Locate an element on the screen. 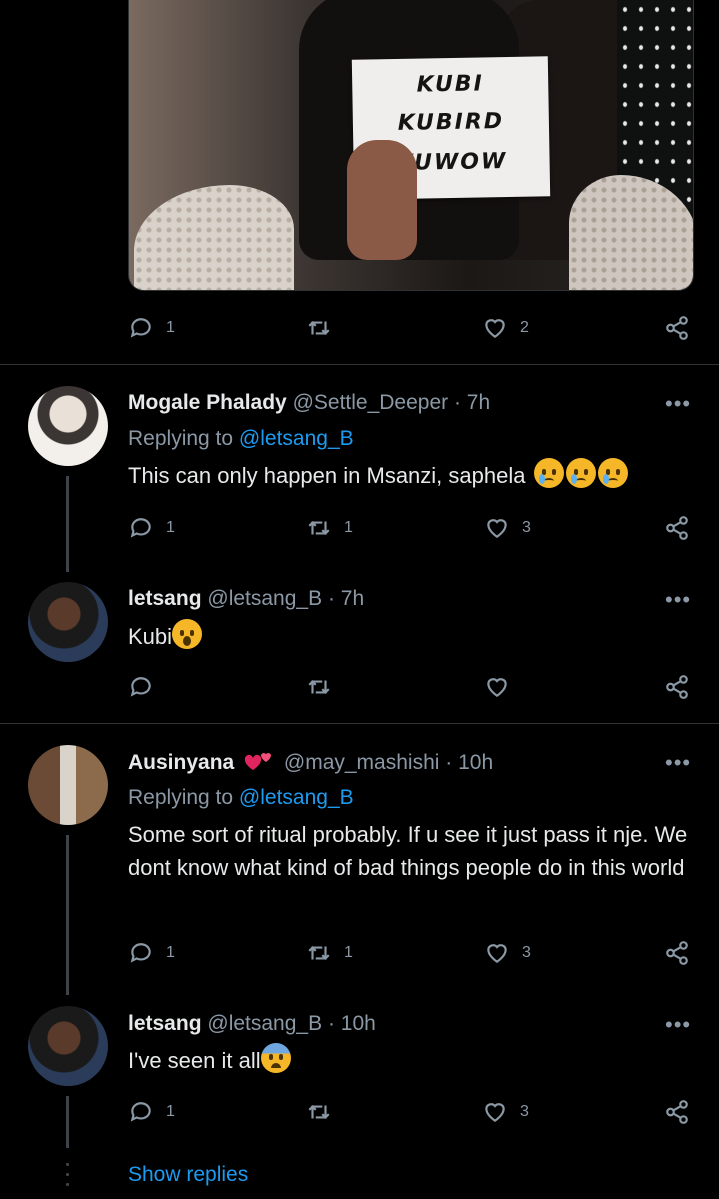 This screenshot has width=719, height=1199. tweet-text-content: I've seen it all is located at coordinates (194, 1060).